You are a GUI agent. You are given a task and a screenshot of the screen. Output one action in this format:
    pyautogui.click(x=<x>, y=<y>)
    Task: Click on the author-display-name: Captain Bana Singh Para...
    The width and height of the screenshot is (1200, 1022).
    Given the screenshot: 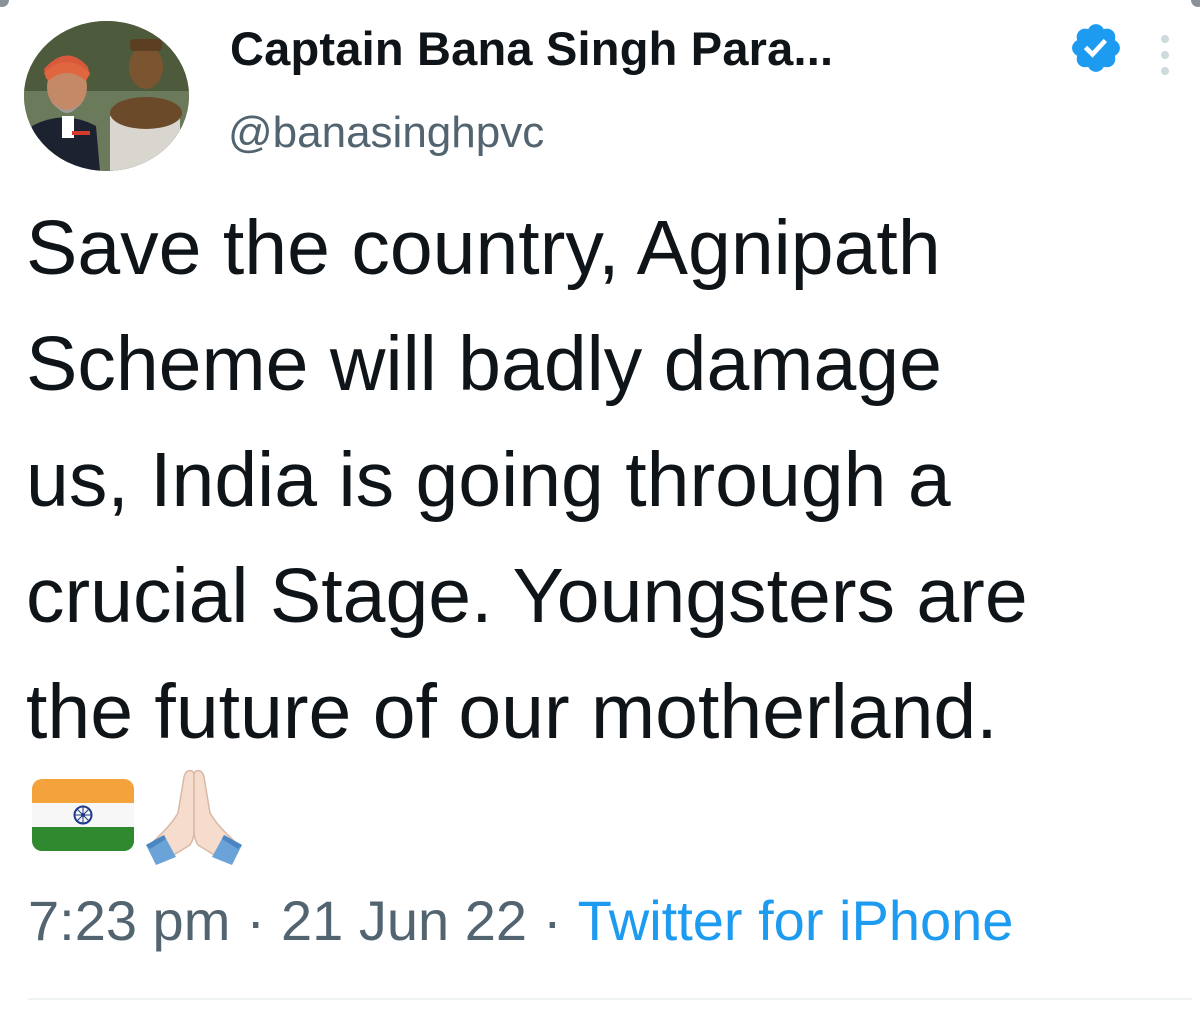 What is the action you would take?
    pyautogui.click(x=531, y=48)
    